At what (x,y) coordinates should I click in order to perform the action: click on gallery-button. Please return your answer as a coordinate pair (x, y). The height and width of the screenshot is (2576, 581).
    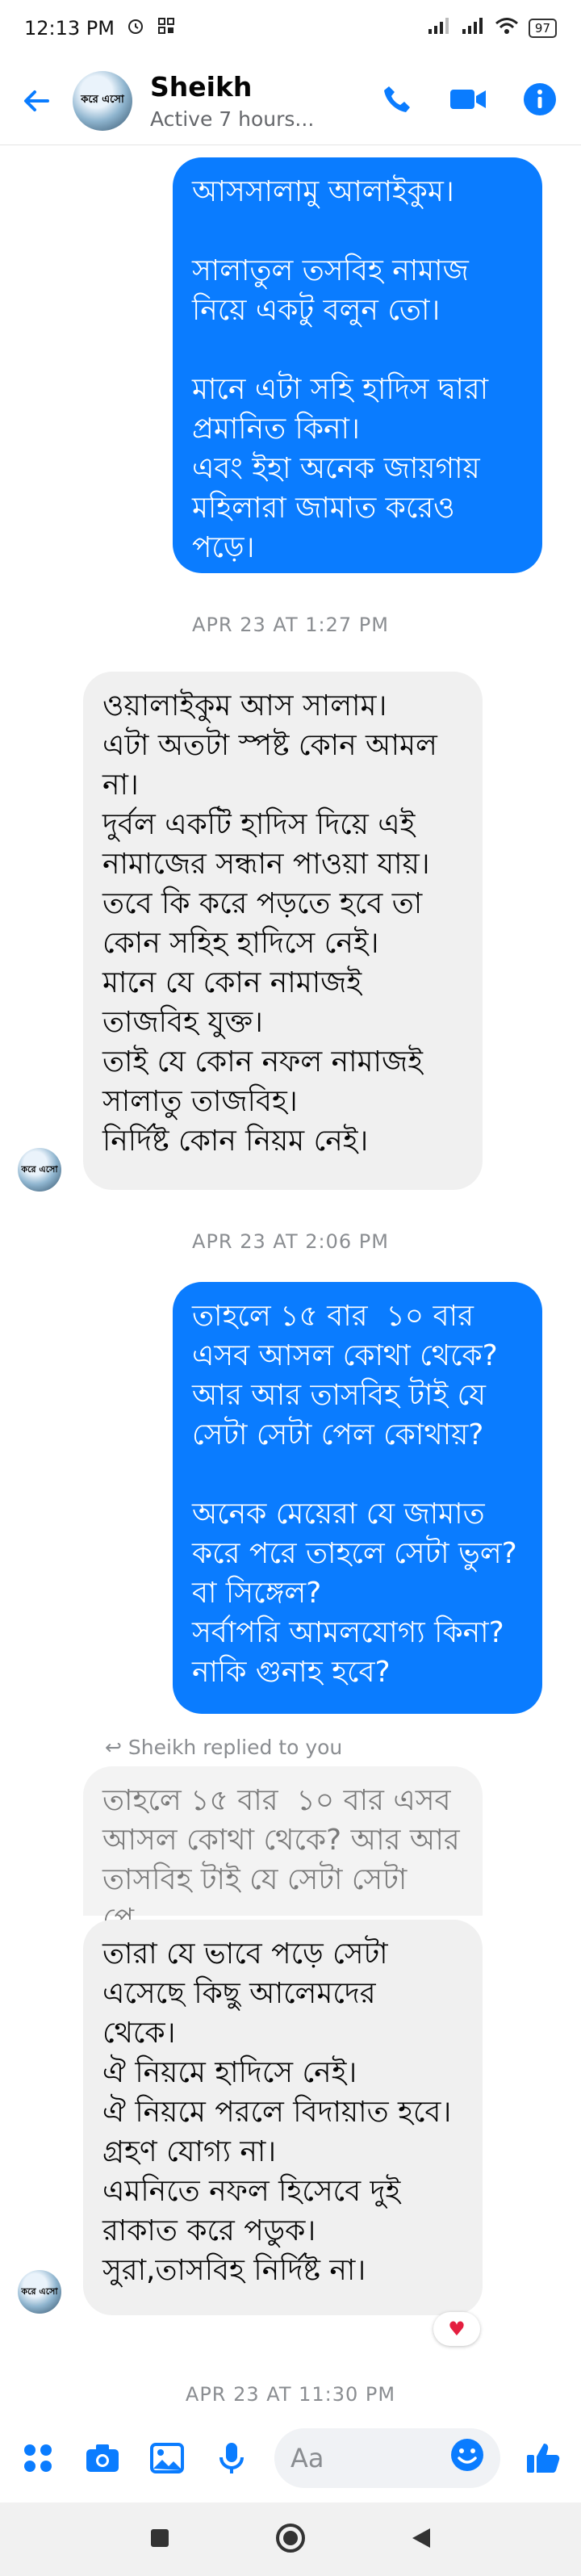
    Looking at the image, I should click on (167, 2458).